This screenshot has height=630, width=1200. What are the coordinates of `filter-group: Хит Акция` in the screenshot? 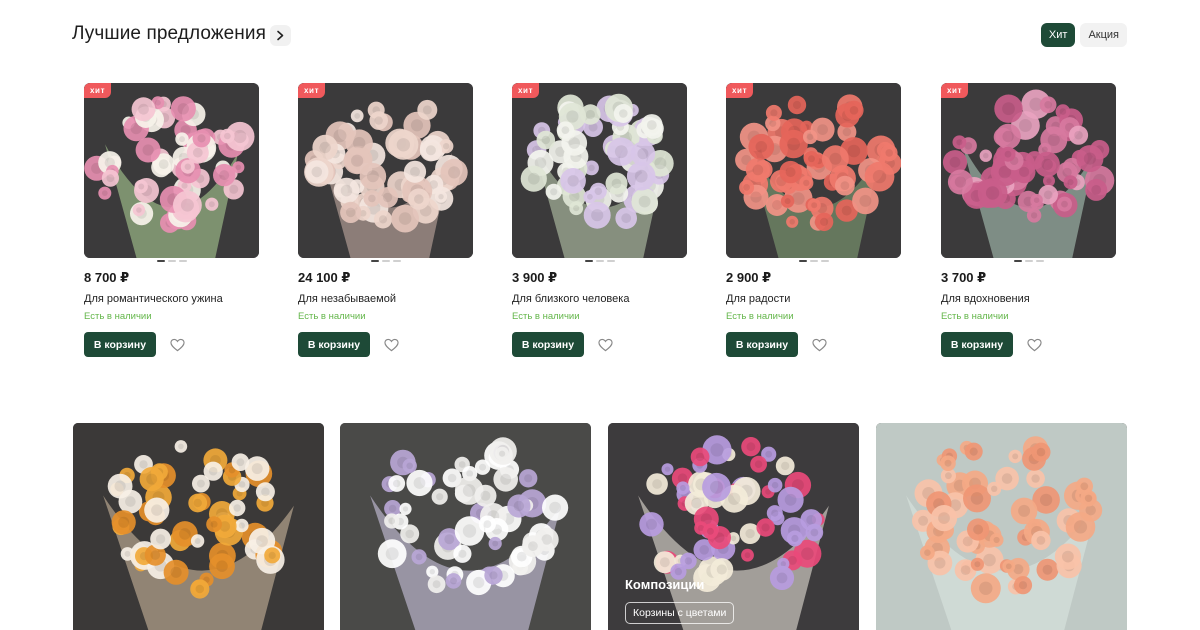 It's located at (1083, 35).